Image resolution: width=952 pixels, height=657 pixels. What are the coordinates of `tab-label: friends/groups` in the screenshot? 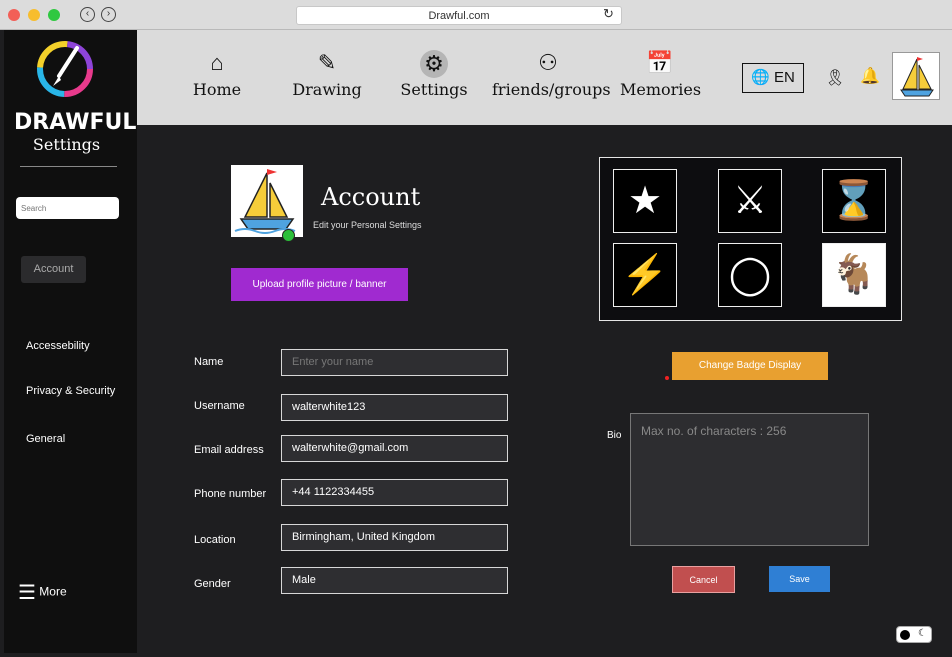 It's located at (551, 89).